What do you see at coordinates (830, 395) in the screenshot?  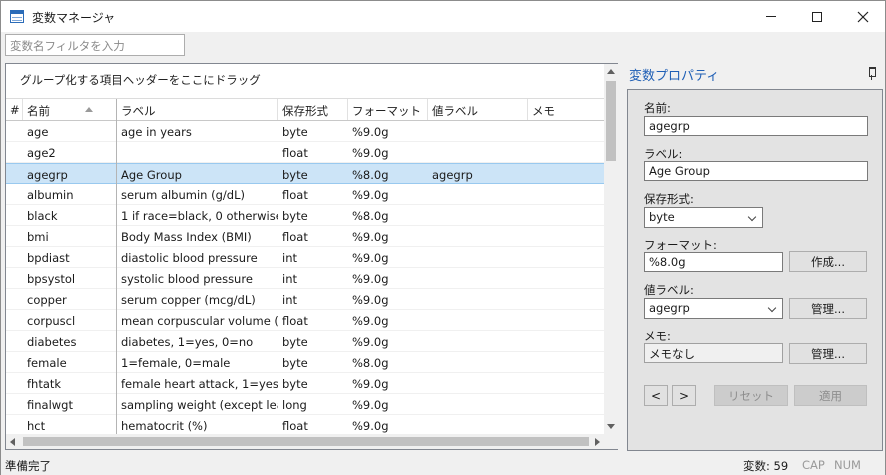 I see `apply-button: 適用` at bounding box center [830, 395].